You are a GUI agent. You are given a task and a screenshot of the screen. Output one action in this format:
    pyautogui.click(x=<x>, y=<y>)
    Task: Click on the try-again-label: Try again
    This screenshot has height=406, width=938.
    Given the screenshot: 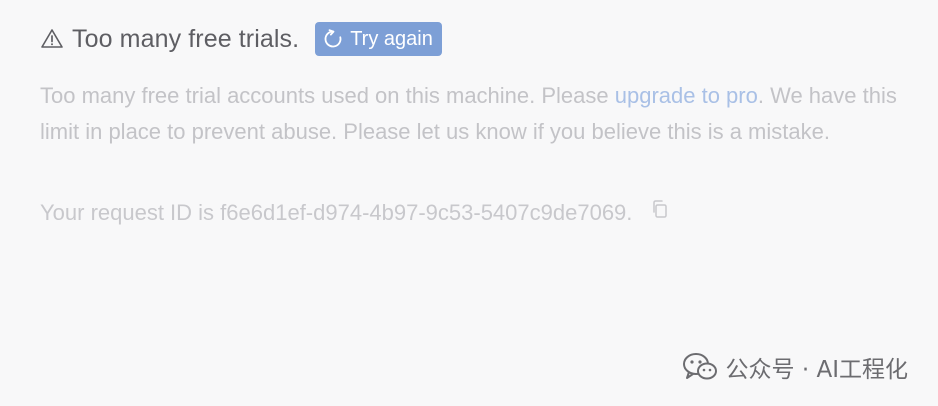 What is the action you would take?
    pyautogui.click(x=391, y=38)
    